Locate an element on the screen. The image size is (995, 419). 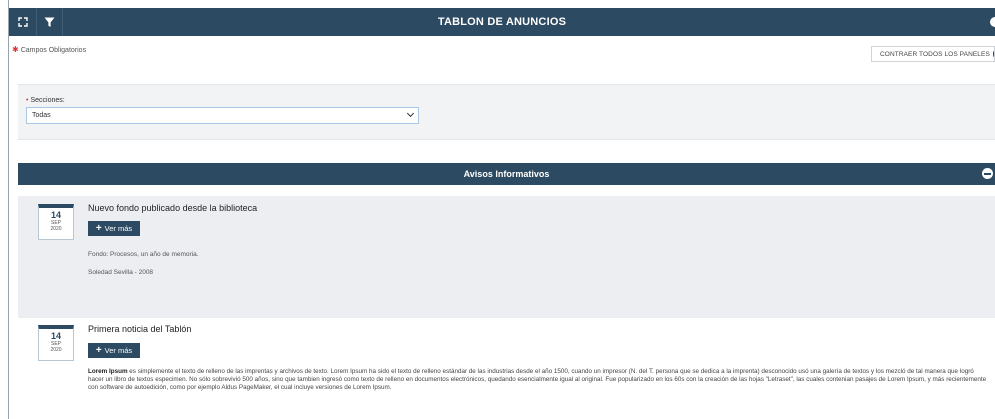
required-fields-note: ✱ Campos Obligatorios is located at coordinates (49, 49).